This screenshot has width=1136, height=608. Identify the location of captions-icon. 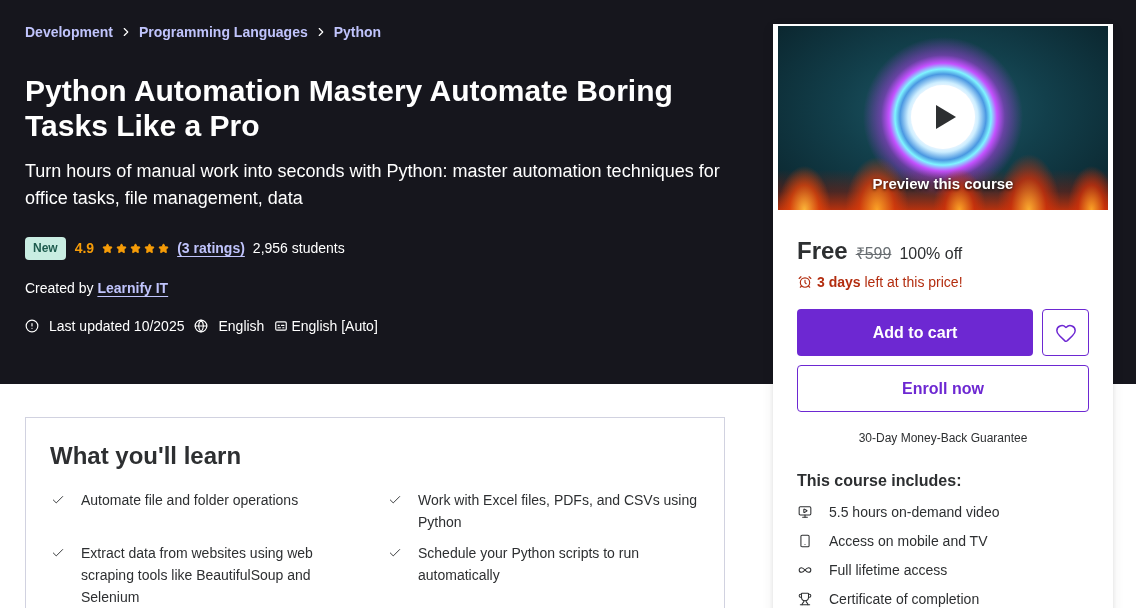
(281, 326).